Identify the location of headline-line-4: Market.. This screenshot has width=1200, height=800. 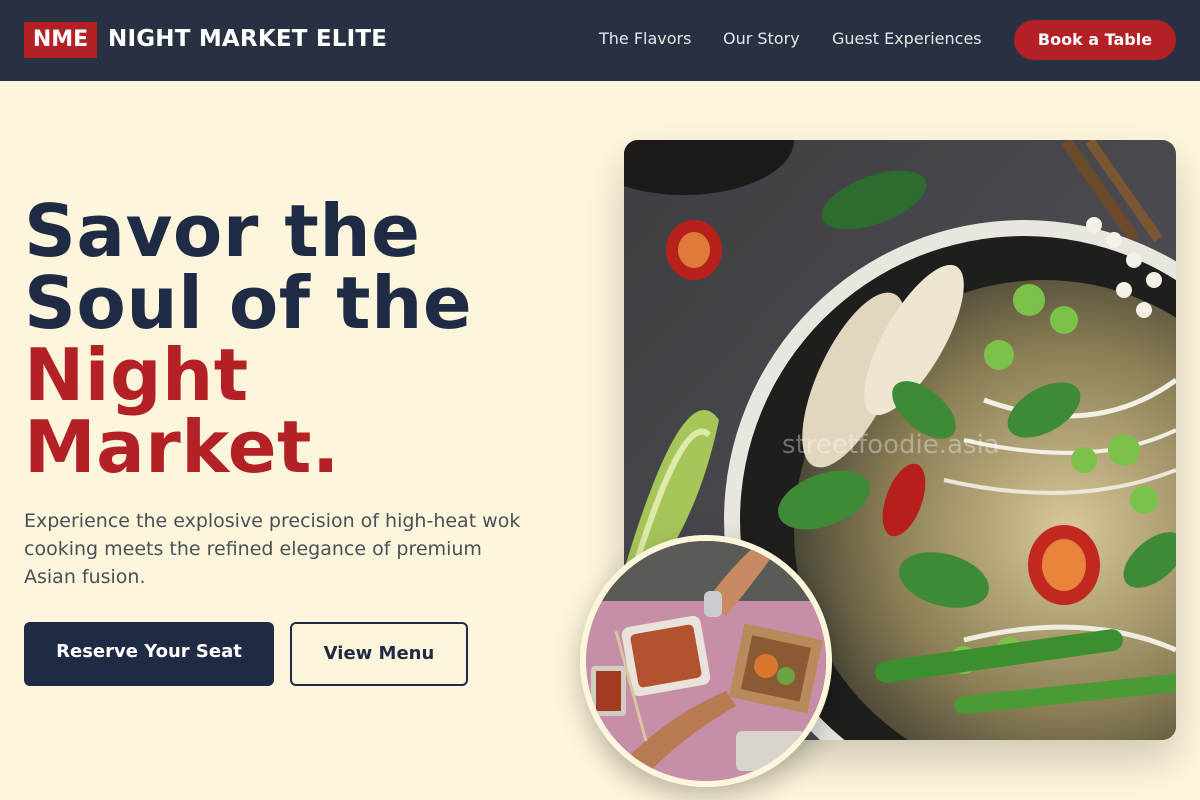
(182, 447).